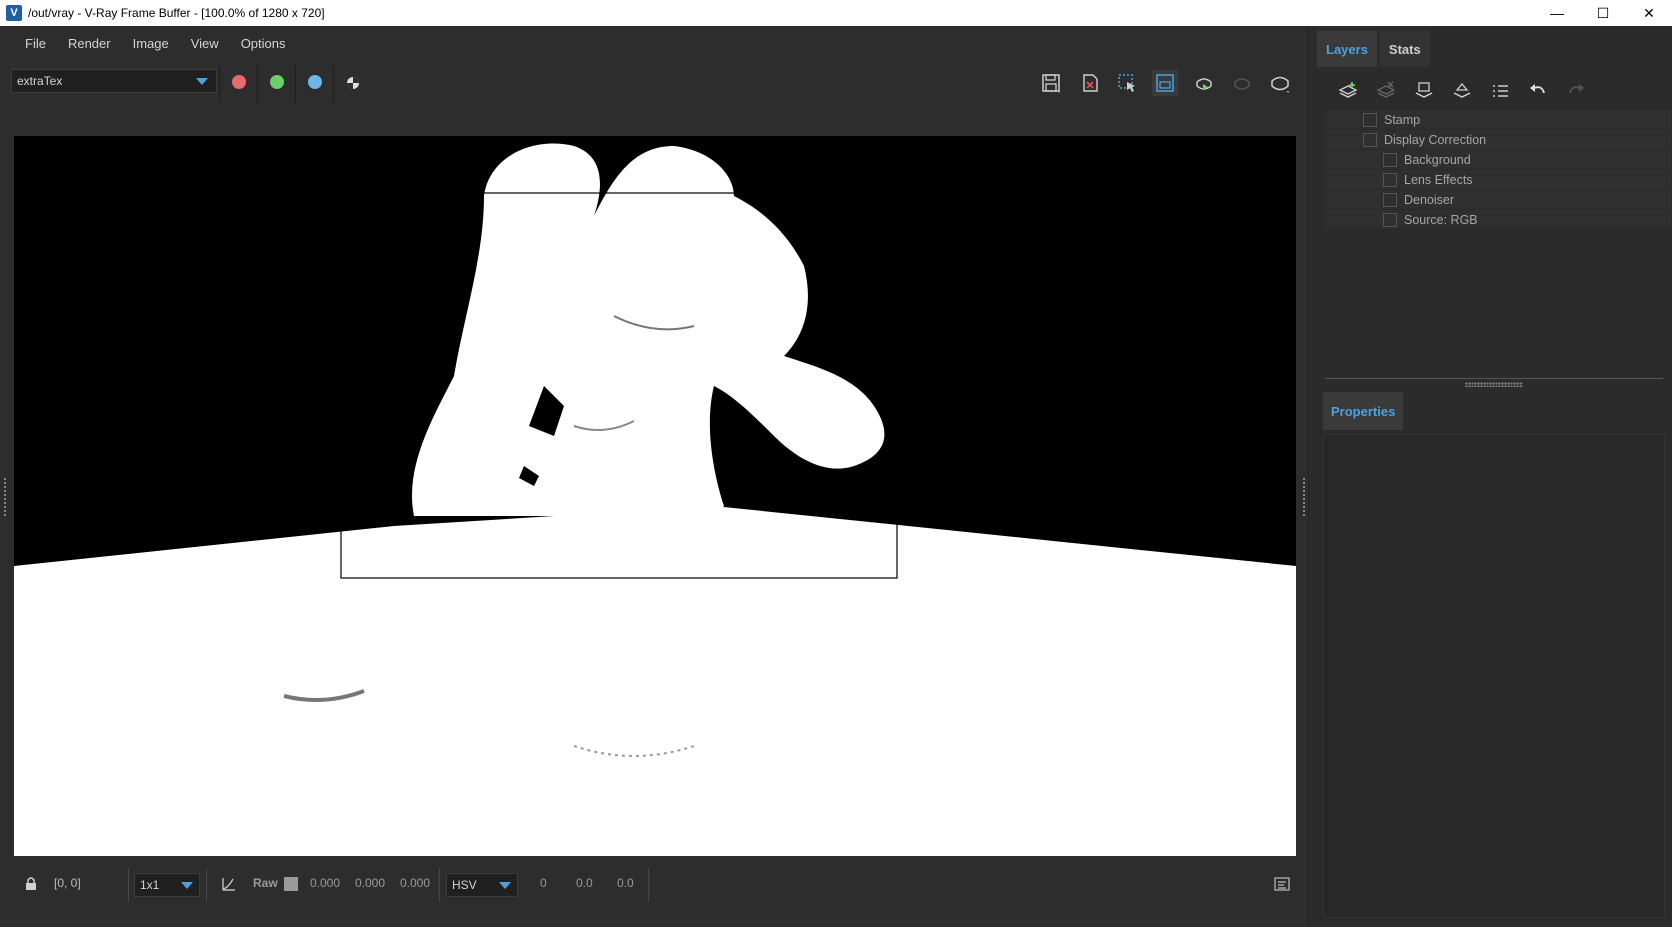 This screenshot has height=927, width=1672. I want to click on region-select-icon, so click(1126, 83).